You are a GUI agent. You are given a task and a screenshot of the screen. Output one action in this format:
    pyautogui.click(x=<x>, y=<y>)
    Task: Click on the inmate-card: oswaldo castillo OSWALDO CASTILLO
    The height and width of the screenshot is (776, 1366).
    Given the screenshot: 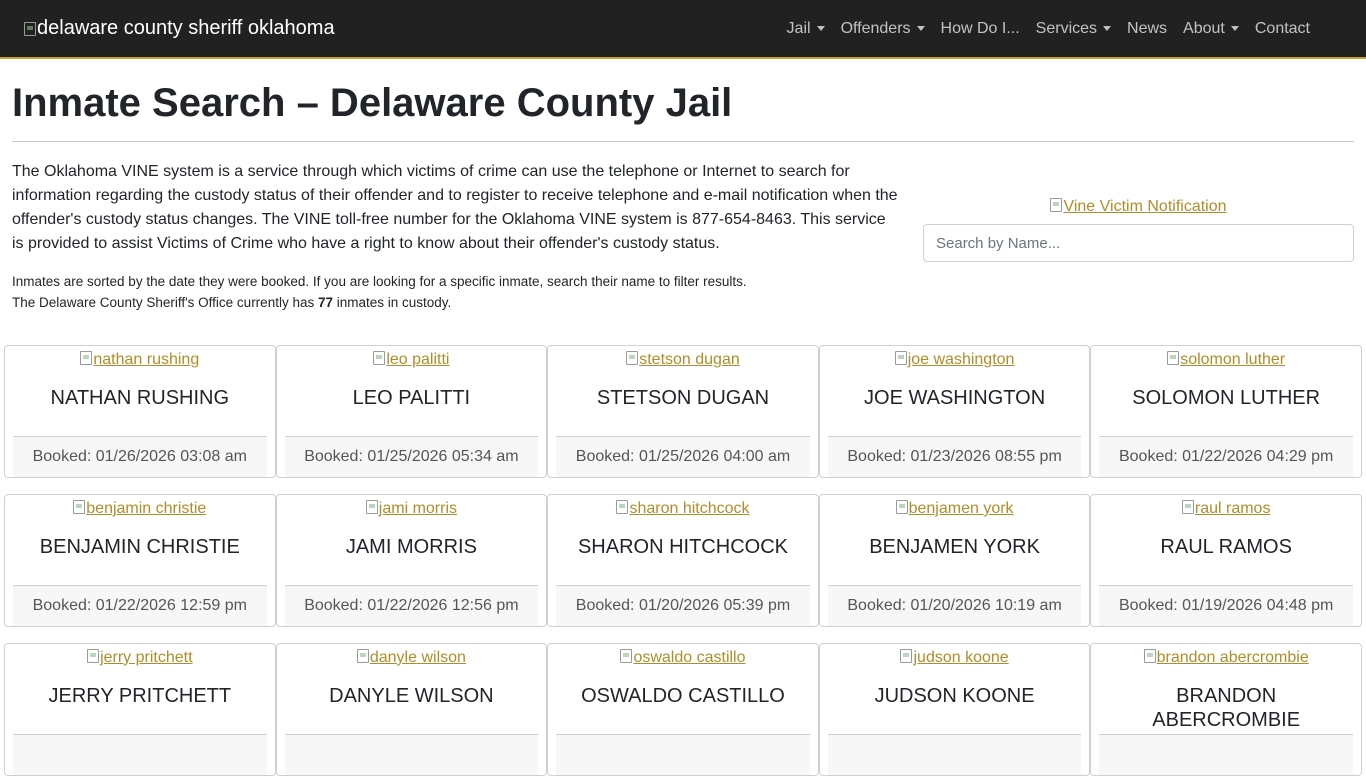 What is the action you would take?
    pyautogui.click(x=683, y=709)
    